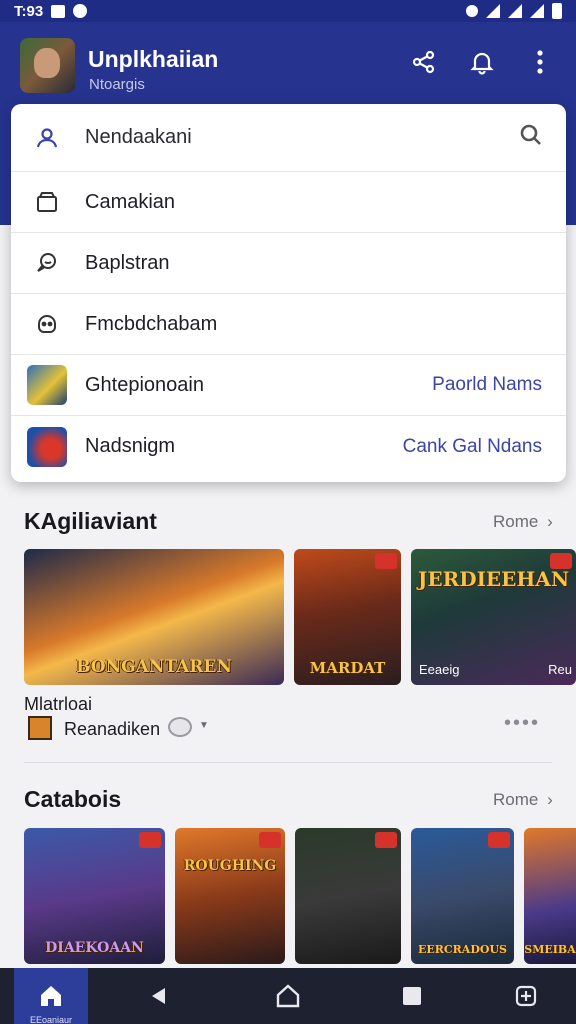 Image resolution: width=576 pixels, height=1024 pixels. What do you see at coordinates (537, 11) in the screenshot?
I see `signal-2-icon` at bounding box center [537, 11].